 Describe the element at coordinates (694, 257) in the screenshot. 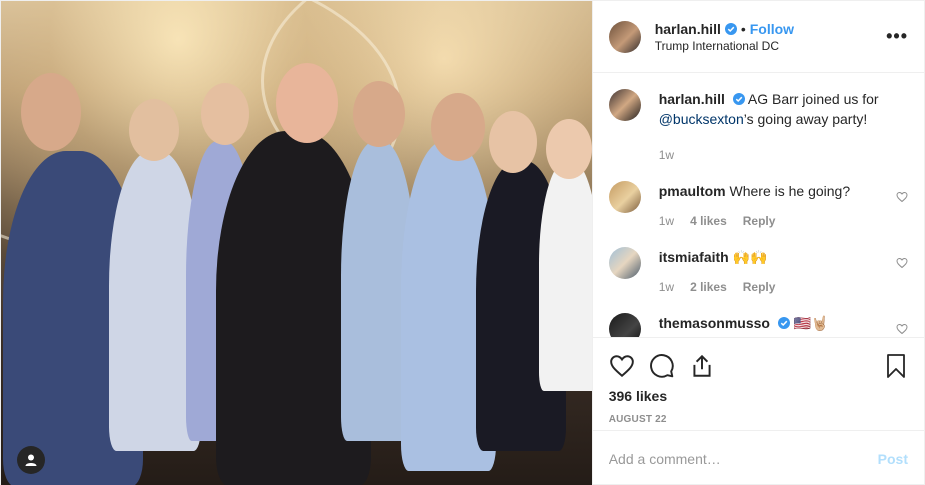

I see `comment-username: itsmiafaith` at that location.